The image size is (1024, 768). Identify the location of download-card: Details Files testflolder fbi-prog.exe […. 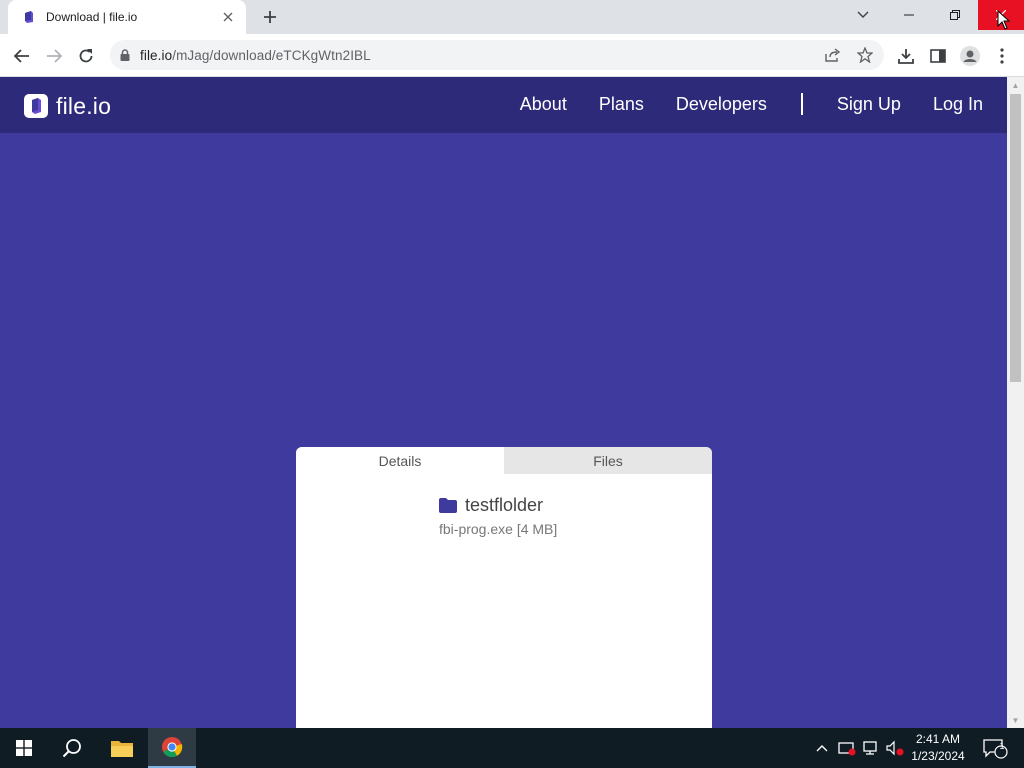
(504, 587).